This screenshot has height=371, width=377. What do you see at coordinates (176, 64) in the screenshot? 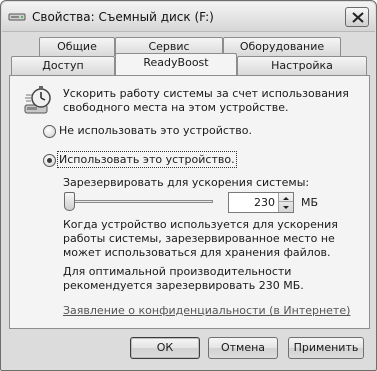
I see `tab-readyboost: ReadyBoost` at bounding box center [176, 64].